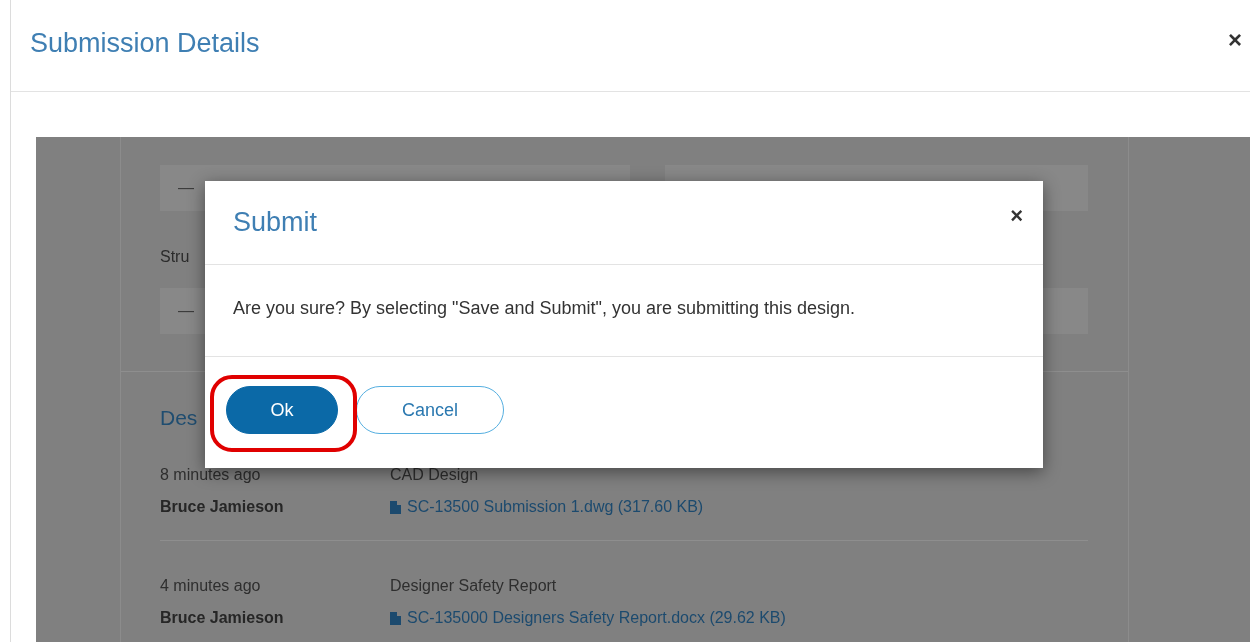  What do you see at coordinates (435, 475) in the screenshot?
I see `document-type: CAD Design` at bounding box center [435, 475].